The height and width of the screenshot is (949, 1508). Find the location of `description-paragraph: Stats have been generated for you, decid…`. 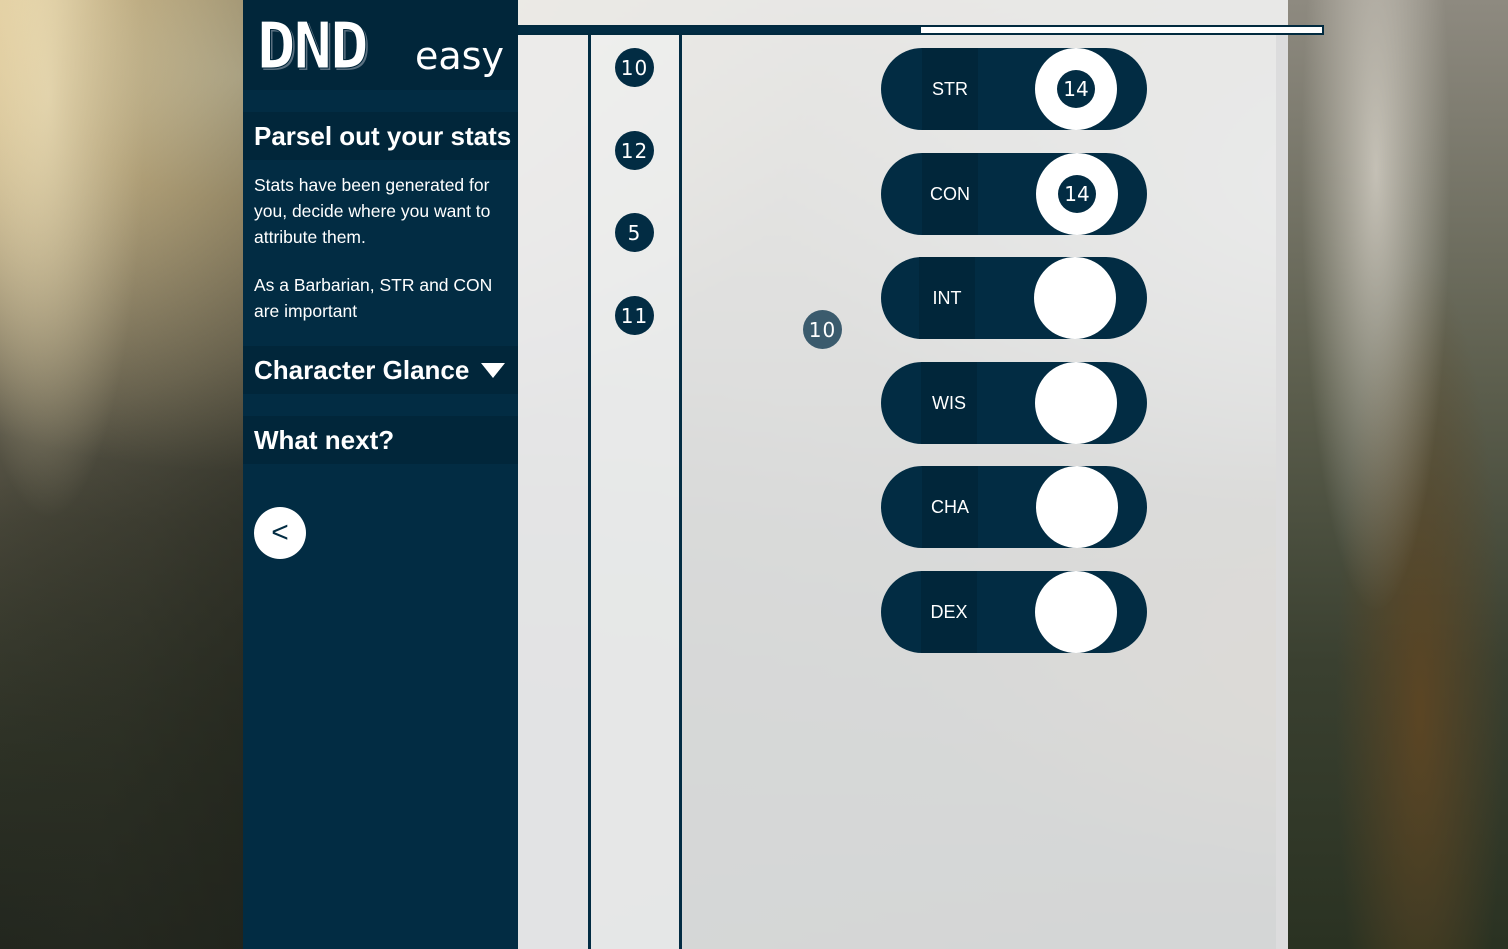

description-paragraph: Stats have been generated for you, decid… is located at coordinates (372, 211).